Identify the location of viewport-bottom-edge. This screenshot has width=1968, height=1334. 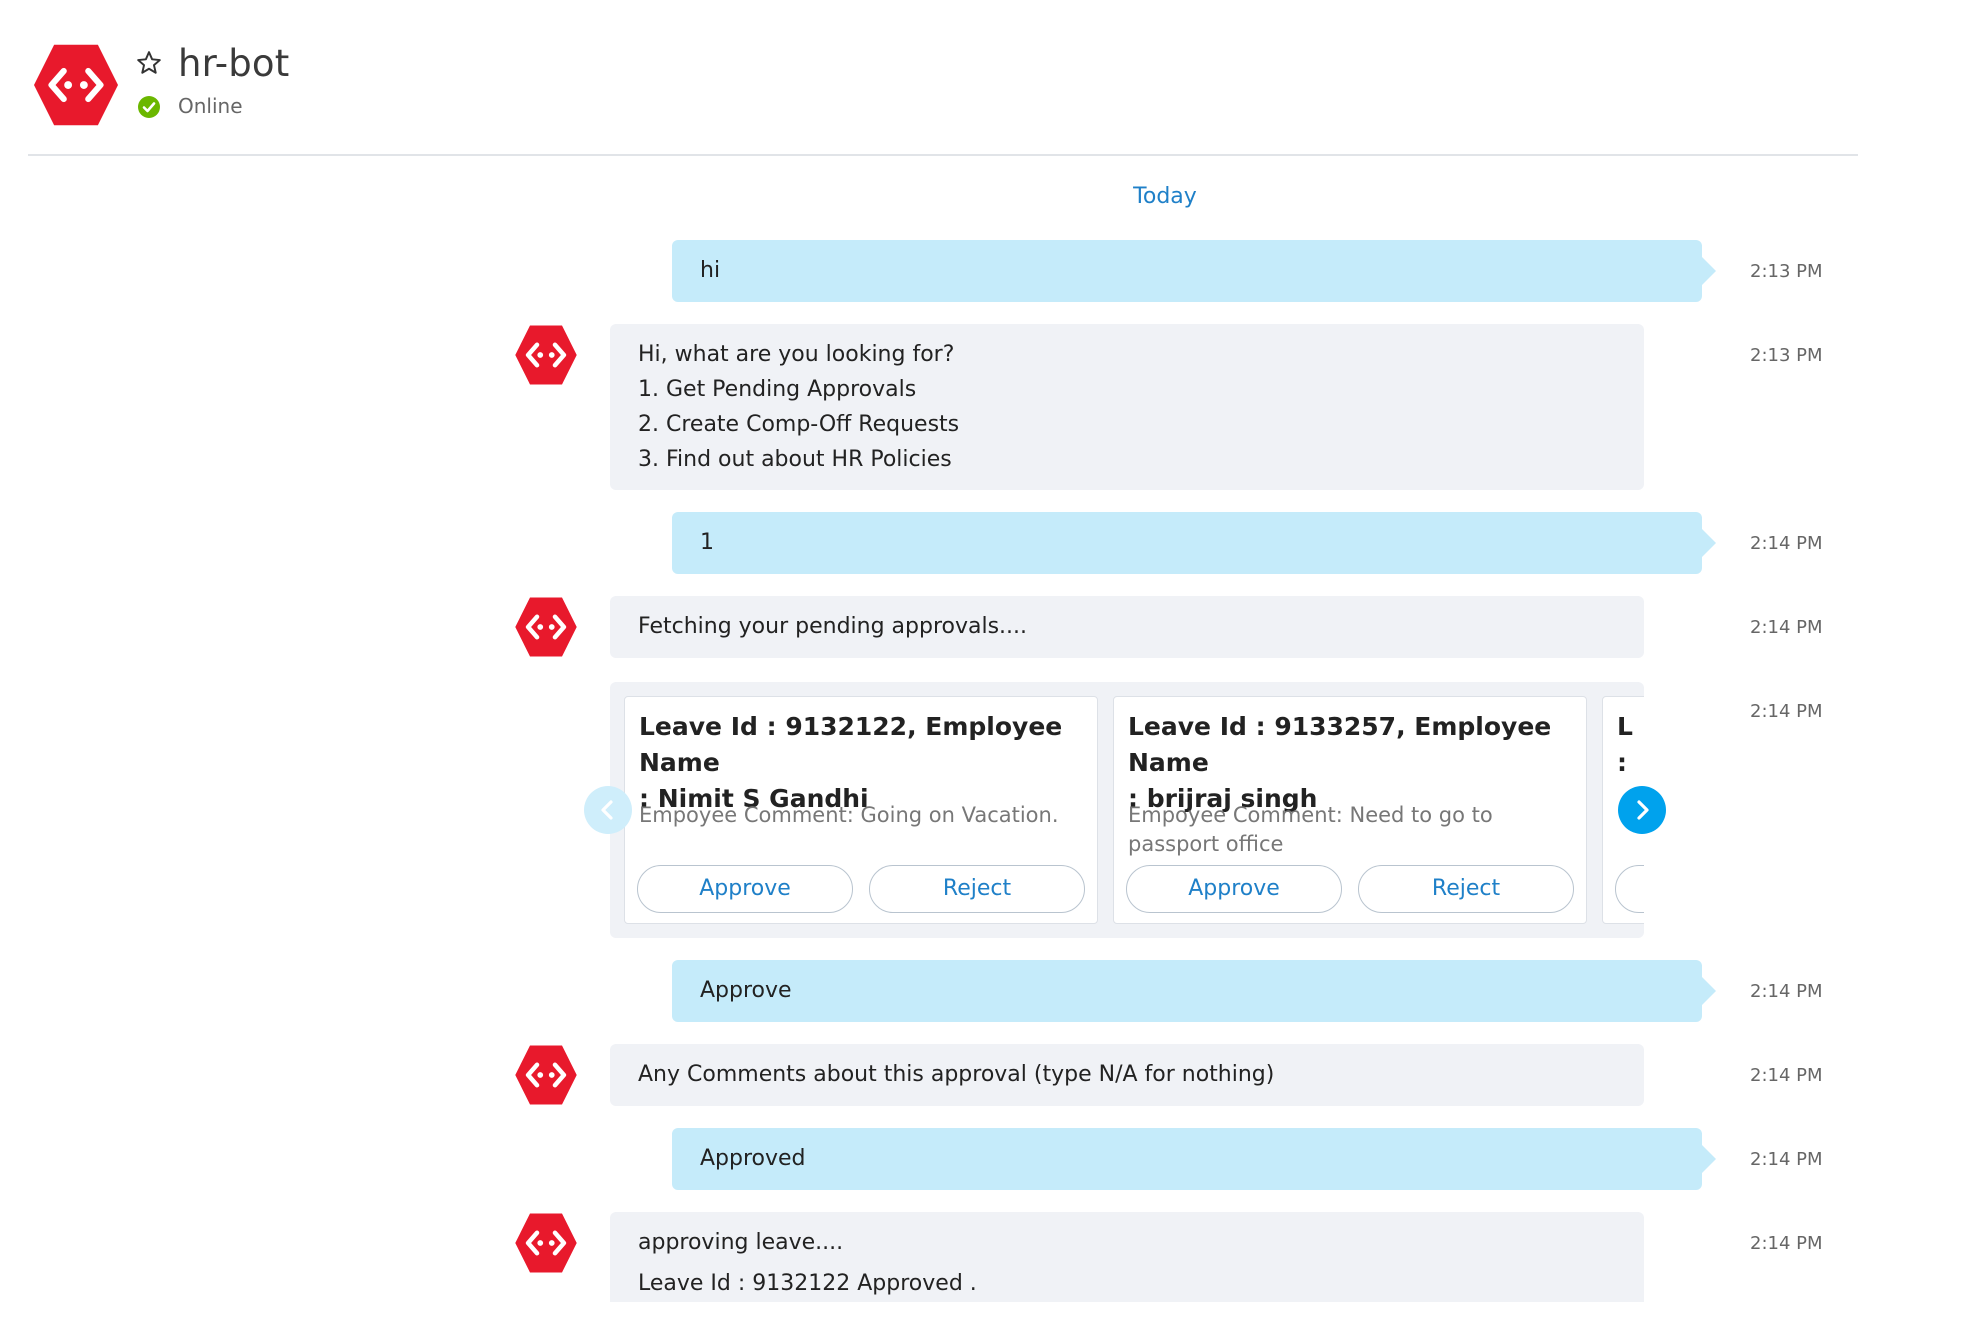
(984, 1318).